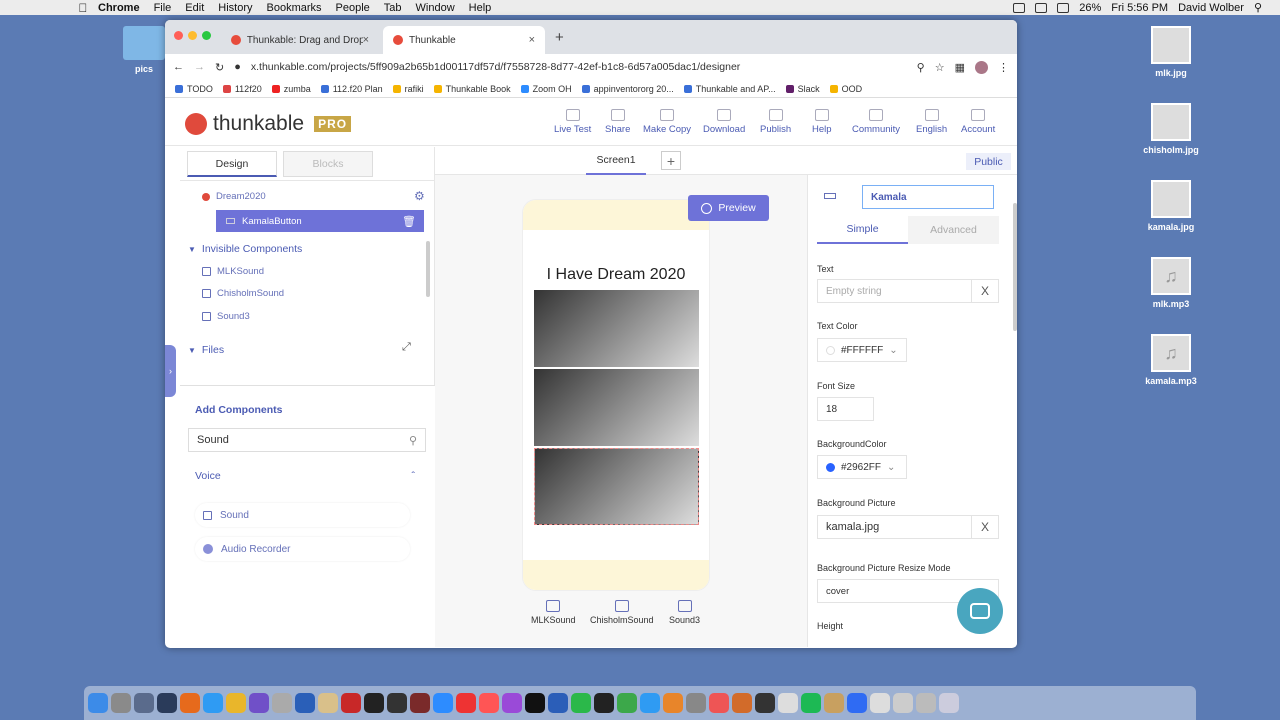  What do you see at coordinates (616, 161) in the screenshot?
I see `screen-selector: Screen1` at bounding box center [616, 161].